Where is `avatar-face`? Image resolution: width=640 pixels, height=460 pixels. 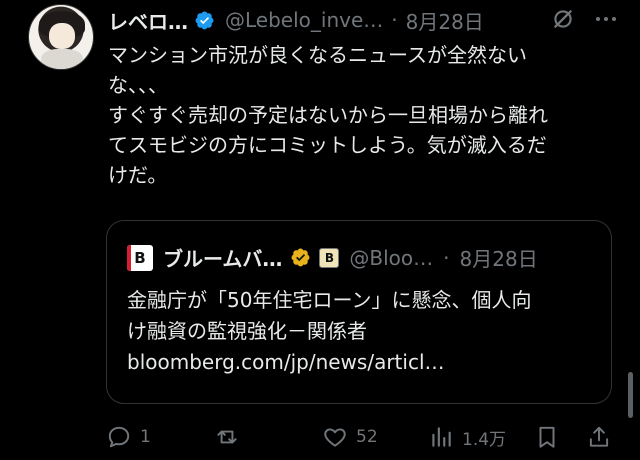 avatar-face is located at coordinates (62, 36).